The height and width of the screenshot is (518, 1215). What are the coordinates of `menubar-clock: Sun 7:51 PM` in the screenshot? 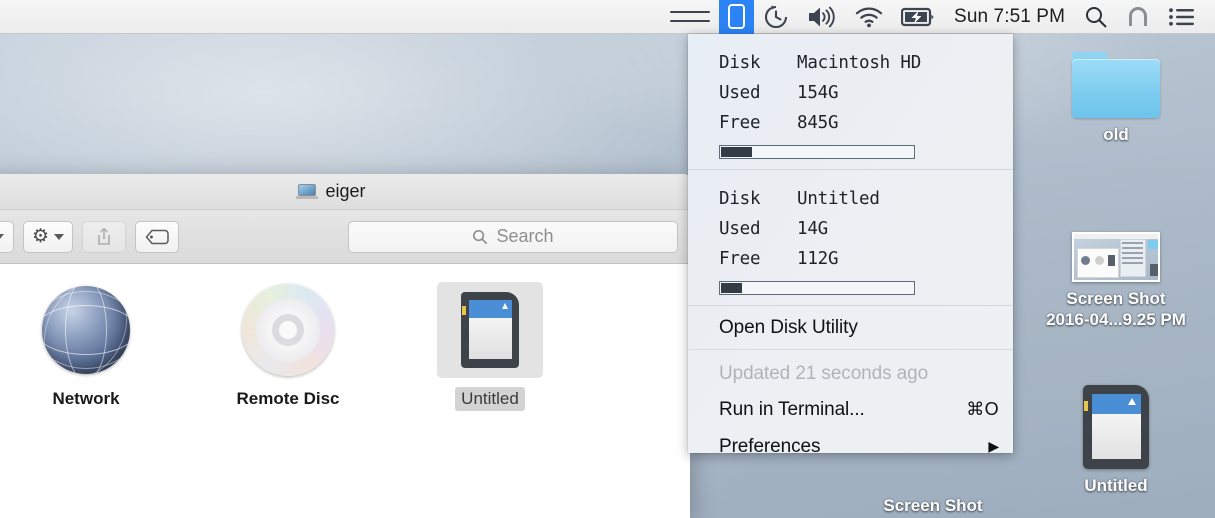 It's located at (1009, 17).